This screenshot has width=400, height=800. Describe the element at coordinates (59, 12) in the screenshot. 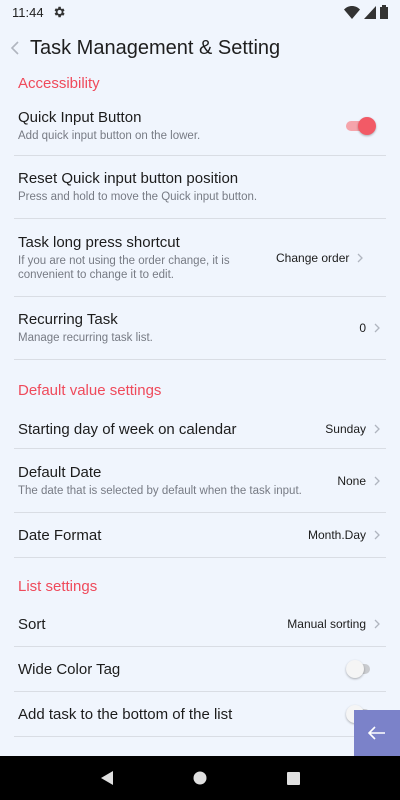

I see `gear-icon` at that location.